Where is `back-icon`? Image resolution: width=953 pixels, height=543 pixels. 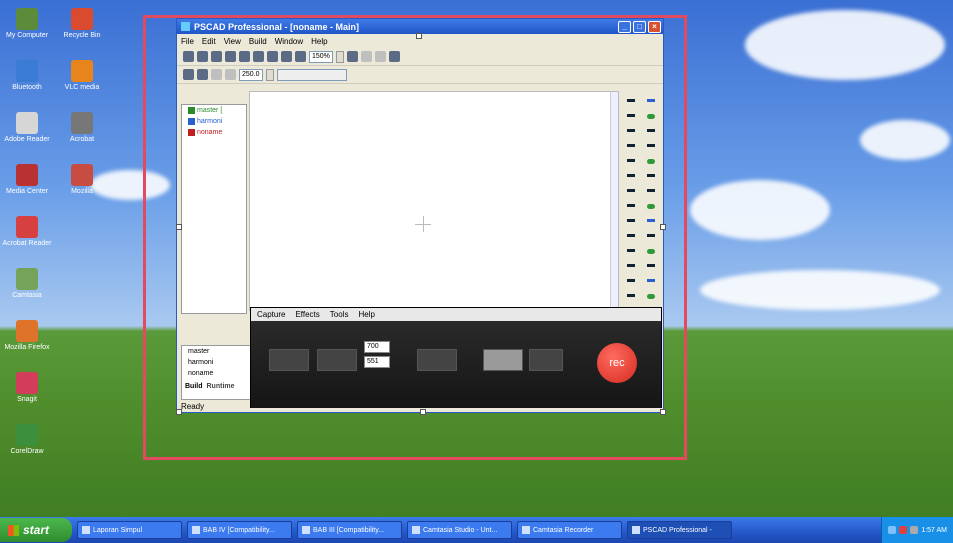 back-icon is located at coordinates (366, 56).